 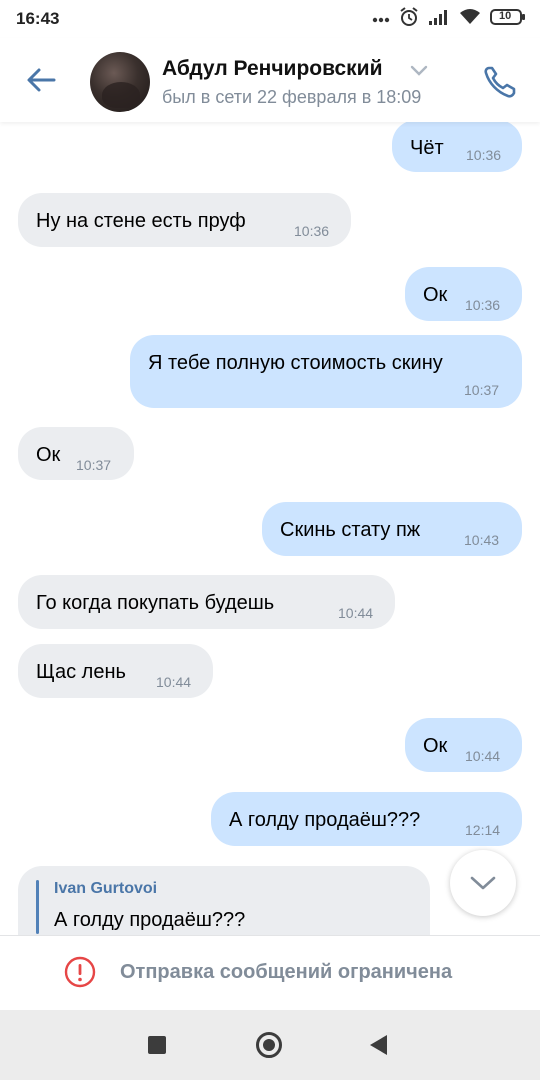 I want to click on message-bubble-incoming-reply: Ivan Gurtovoi А голду продаёш???, so click(x=224, y=900).